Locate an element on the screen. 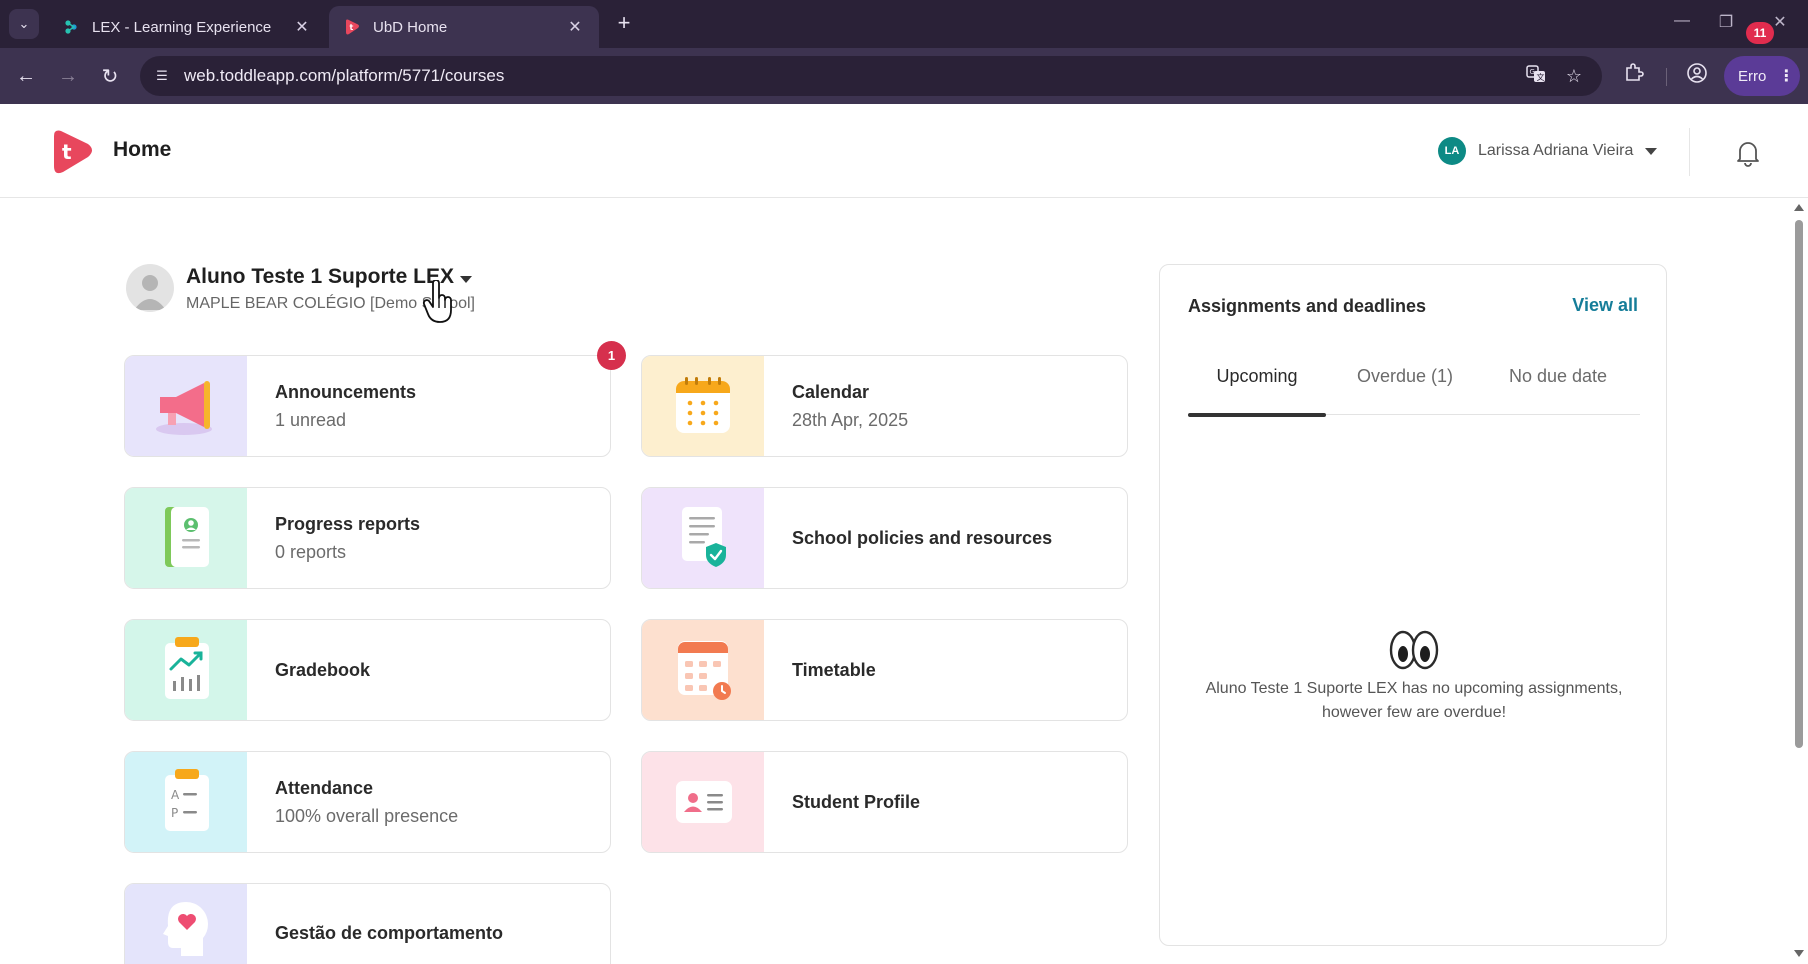  policy-document-icon is located at coordinates (703, 538).